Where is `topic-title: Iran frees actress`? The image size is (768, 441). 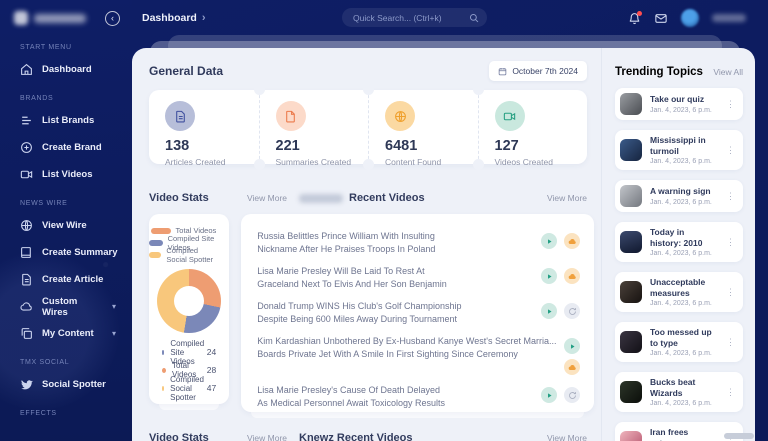
topic-title: Iran frees actress is located at coordinates (669, 434).